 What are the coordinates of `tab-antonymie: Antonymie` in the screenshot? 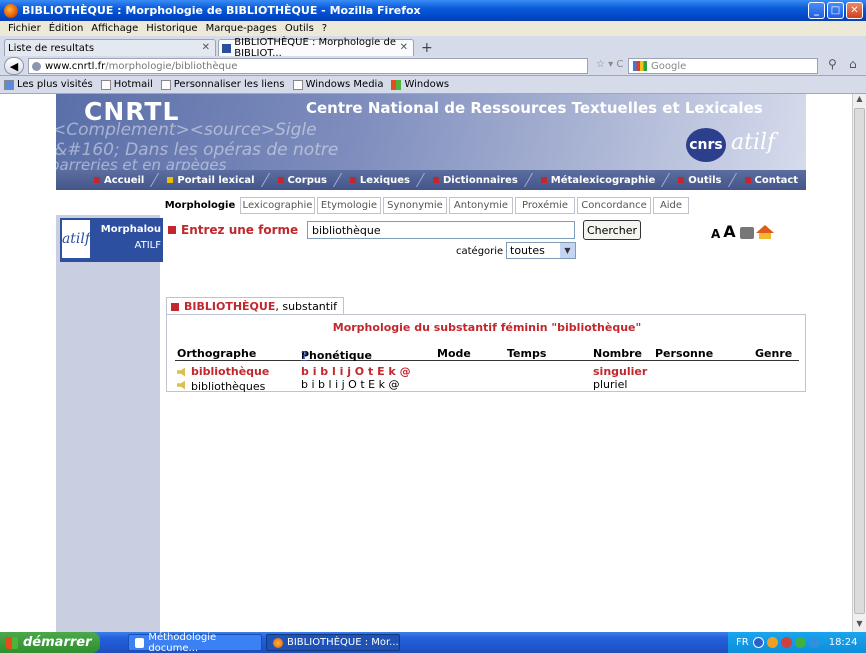 It's located at (481, 205).